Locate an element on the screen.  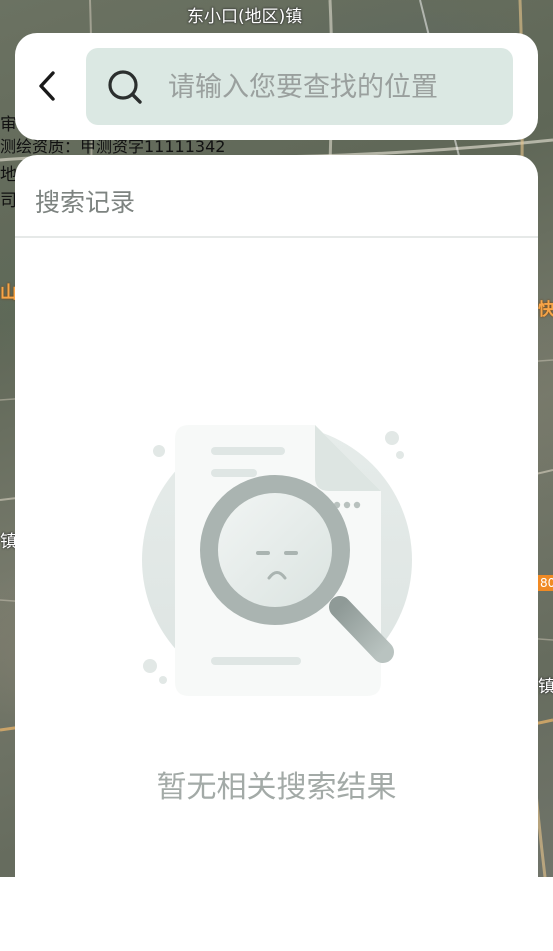
map-road-label: 快 is located at coordinates (545, 310).